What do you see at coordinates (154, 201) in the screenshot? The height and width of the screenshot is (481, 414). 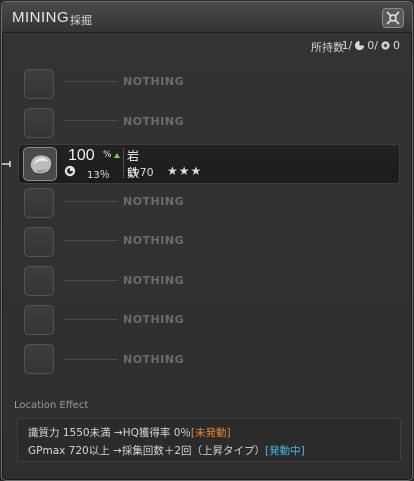 I see `nothing-label-3: NOTHING` at bounding box center [154, 201].